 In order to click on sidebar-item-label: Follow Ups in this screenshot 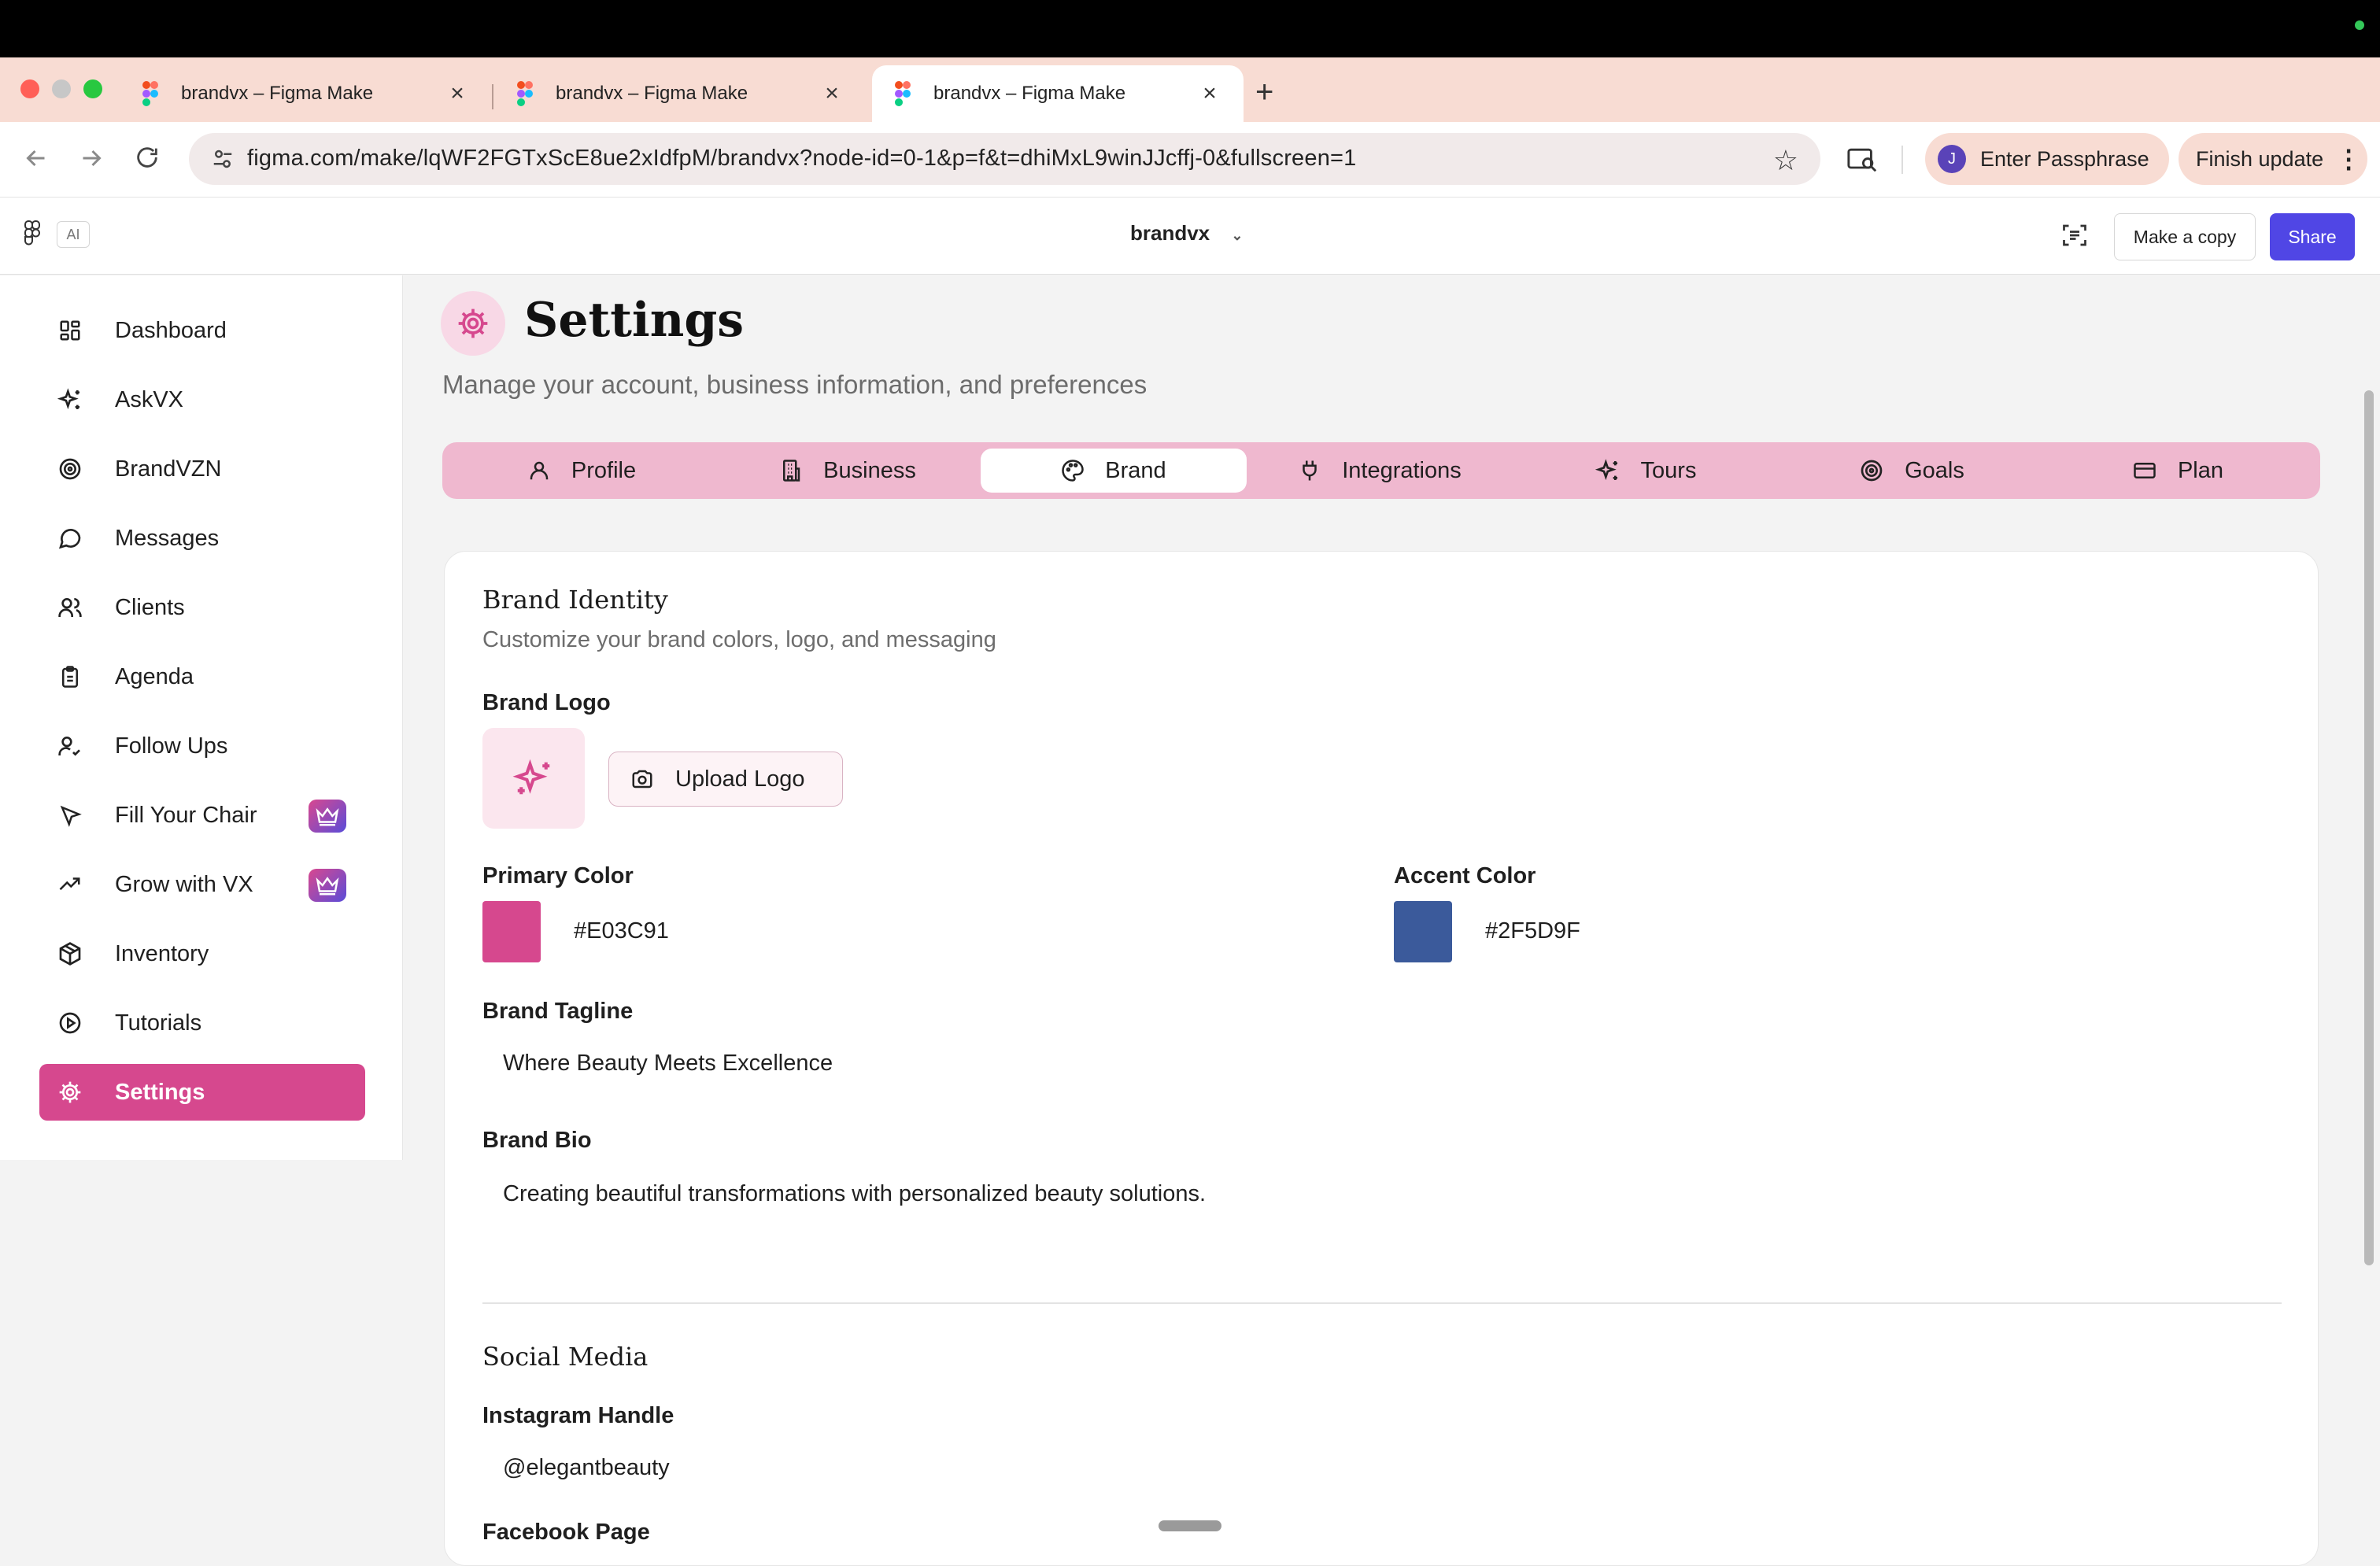, I will do `click(171, 746)`.